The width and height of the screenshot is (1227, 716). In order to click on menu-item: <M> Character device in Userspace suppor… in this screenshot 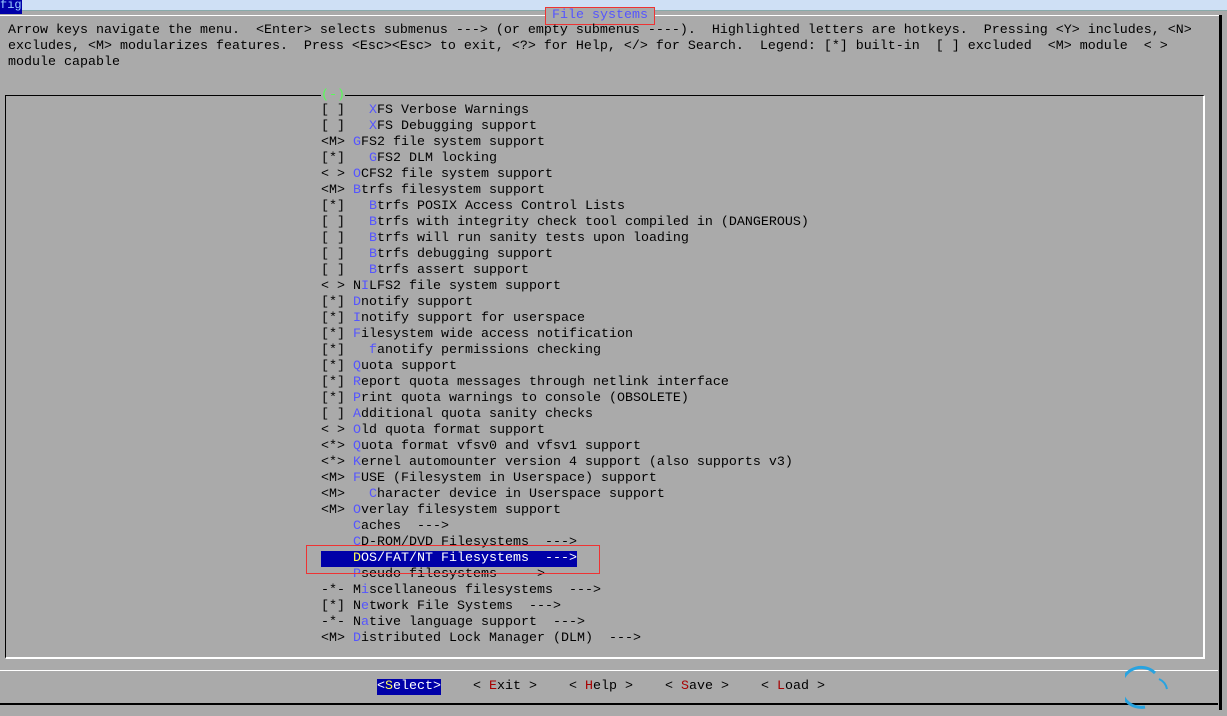, I will do `click(493, 495)`.